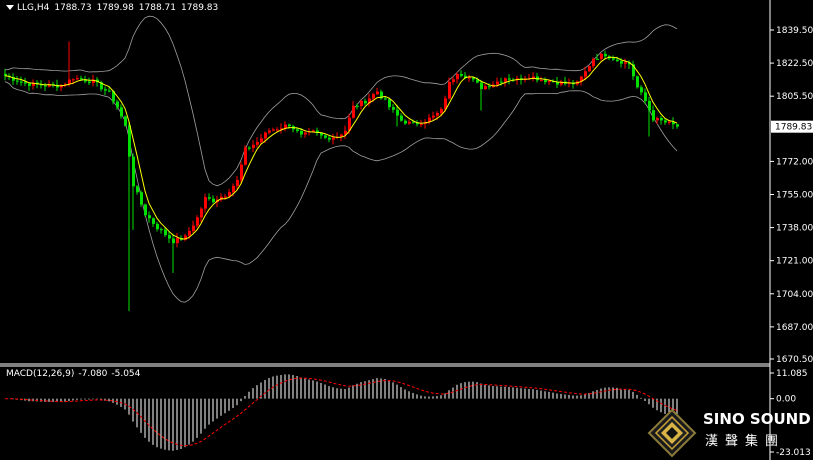 The image size is (813, 460). I want to click on macd-main-value: -7.080, so click(93, 374).